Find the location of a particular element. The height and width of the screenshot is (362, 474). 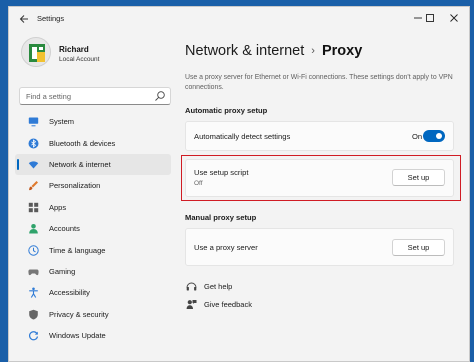

sidebar-item-label: System is located at coordinates (62, 122).